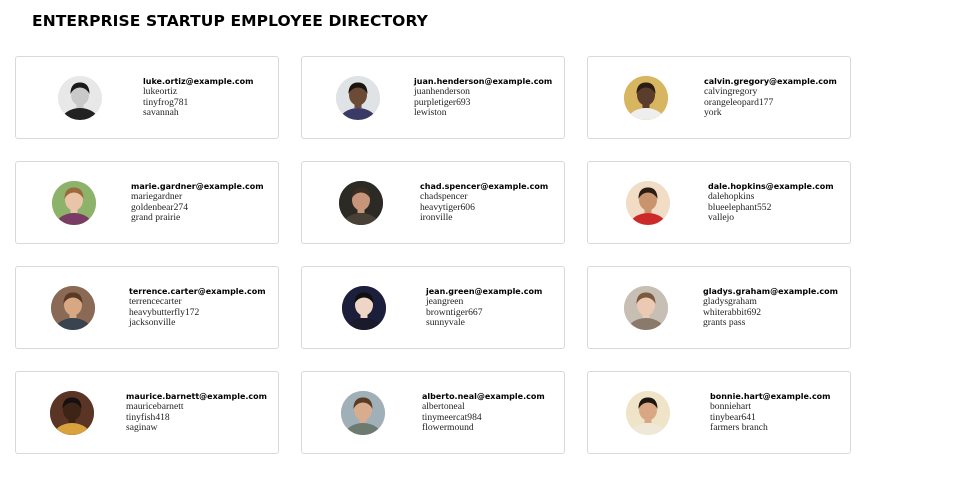 The image size is (975, 492). Describe the element at coordinates (430, 112) in the screenshot. I see `employee-city: lewiston` at that location.